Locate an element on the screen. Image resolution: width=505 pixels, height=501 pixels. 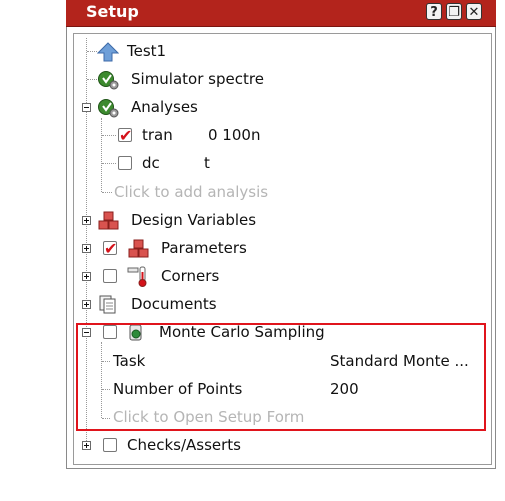
task-label: Task is located at coordinates (129, 361).